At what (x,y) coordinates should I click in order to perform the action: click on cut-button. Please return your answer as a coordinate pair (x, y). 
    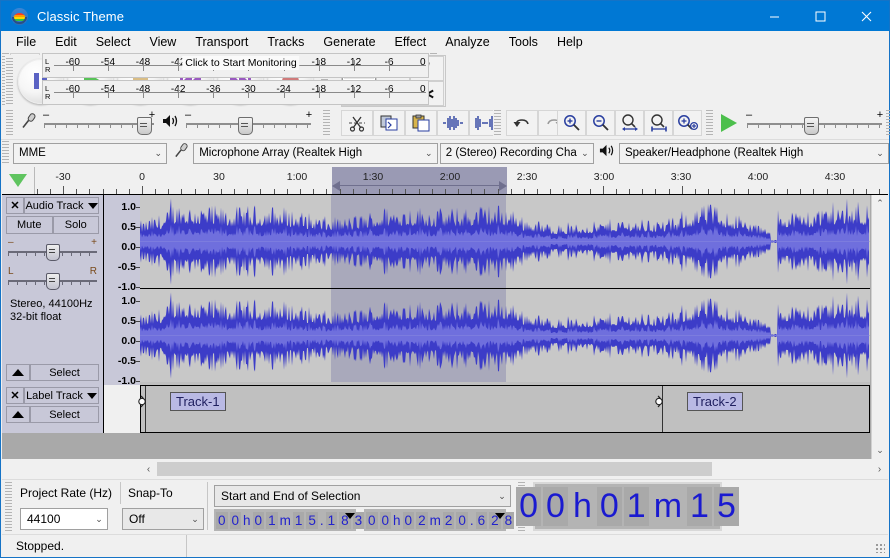
    Looking at the image, I should click on (357, 123).